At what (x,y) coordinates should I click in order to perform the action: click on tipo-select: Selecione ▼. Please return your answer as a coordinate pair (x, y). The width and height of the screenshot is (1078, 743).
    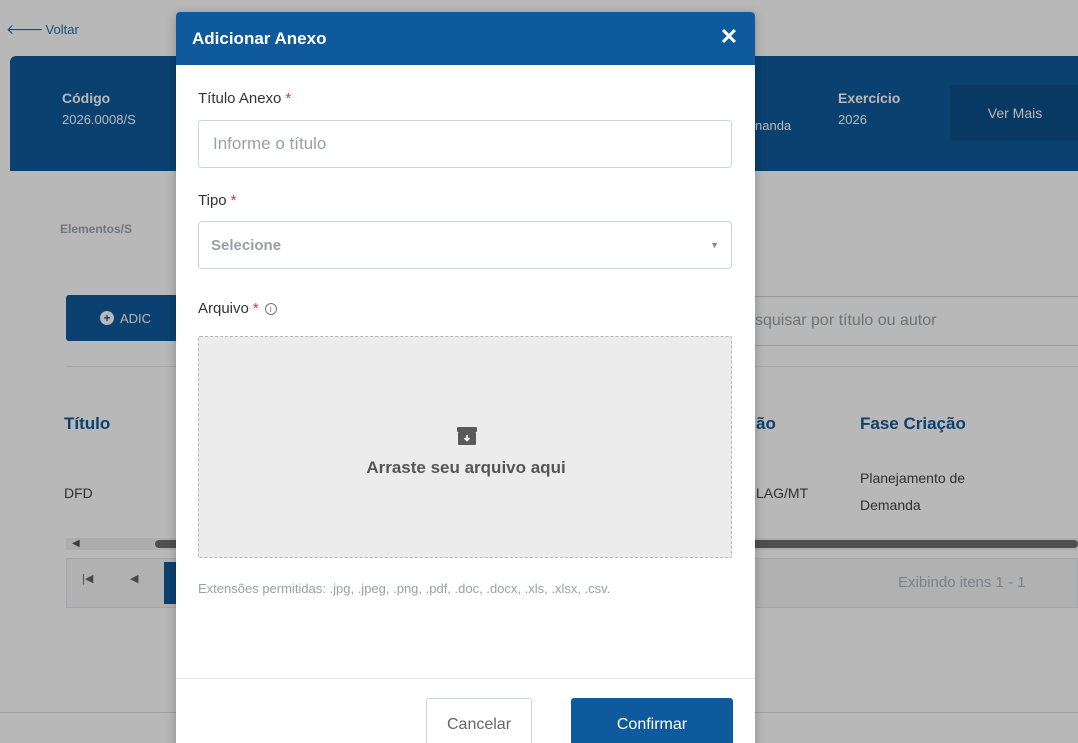
    Looking at the image, I should click on (465, 245).